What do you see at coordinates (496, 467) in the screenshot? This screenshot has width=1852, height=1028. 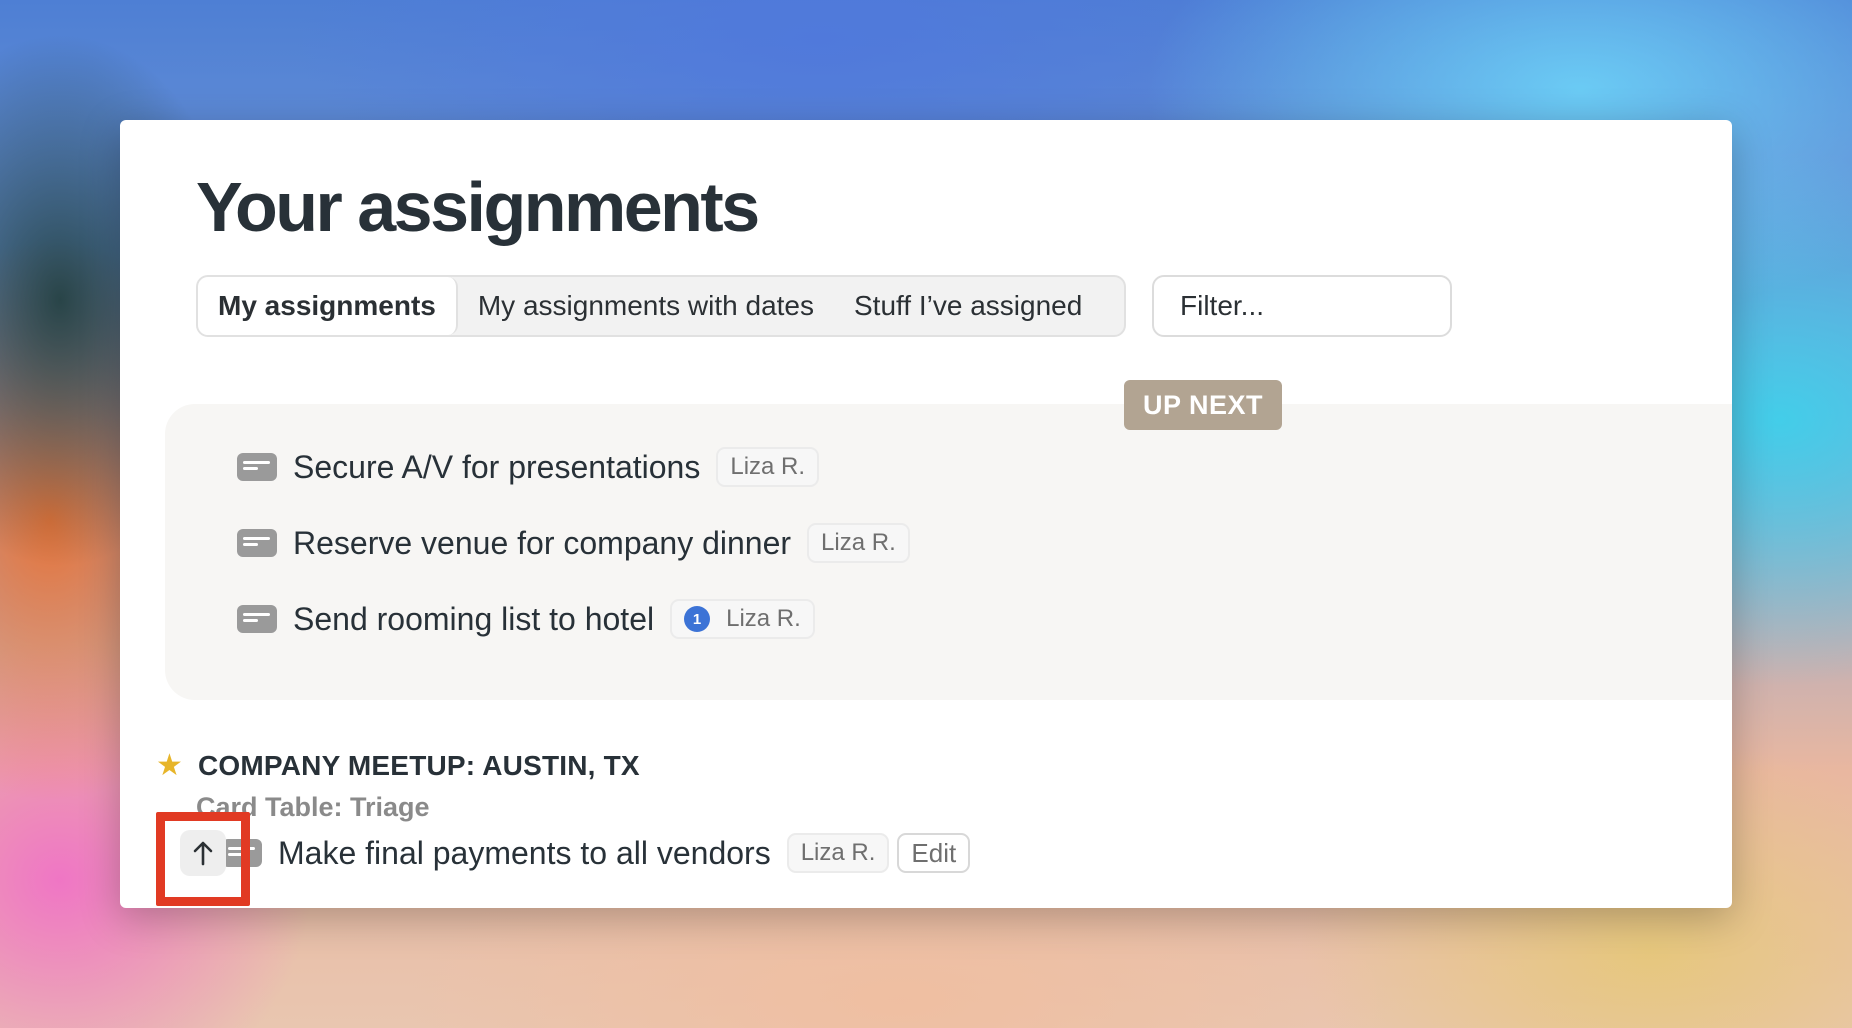 I see `todo-title: Secure A/V for presentations` at bounding box center [496, 467].